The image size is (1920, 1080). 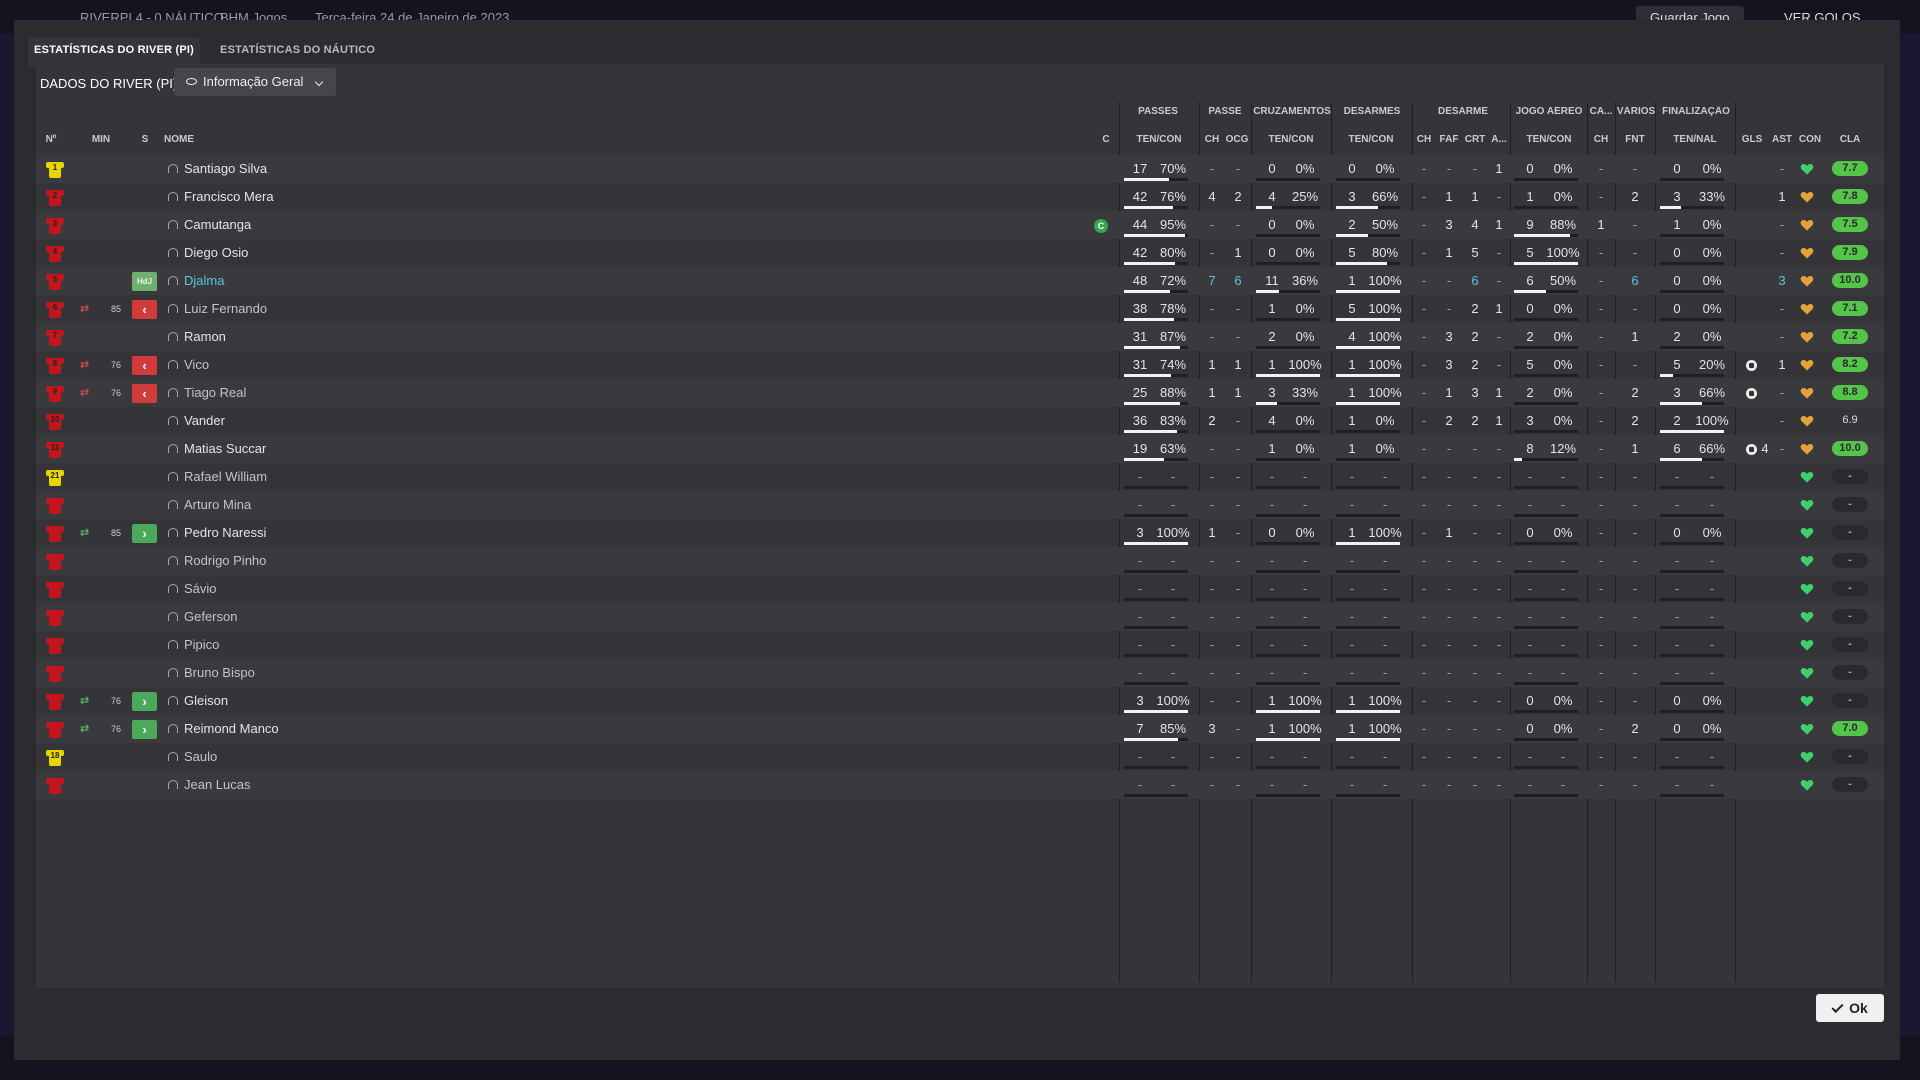 What do you see at coordinates (51, 139) in the screenshot?
I see `col-no: Nº` at bounding box center [51, 139].